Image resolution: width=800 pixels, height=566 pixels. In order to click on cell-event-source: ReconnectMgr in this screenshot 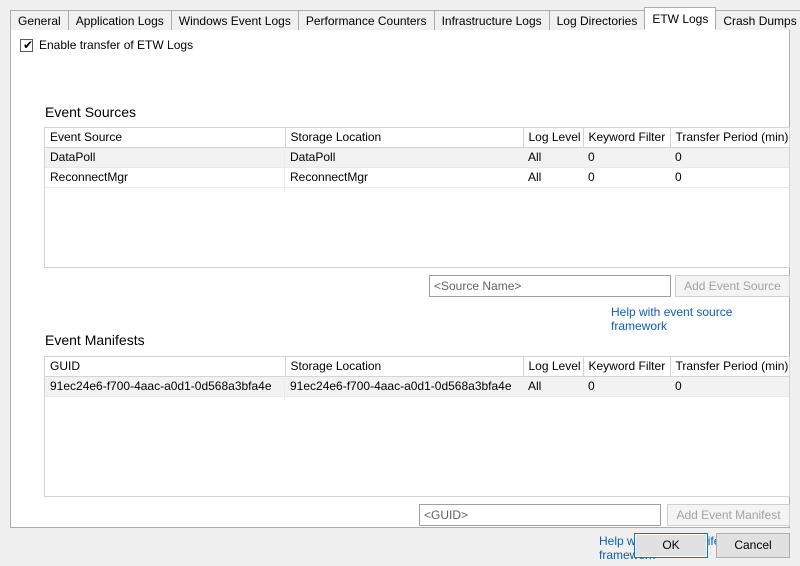, I will do `click(165, 177)`.